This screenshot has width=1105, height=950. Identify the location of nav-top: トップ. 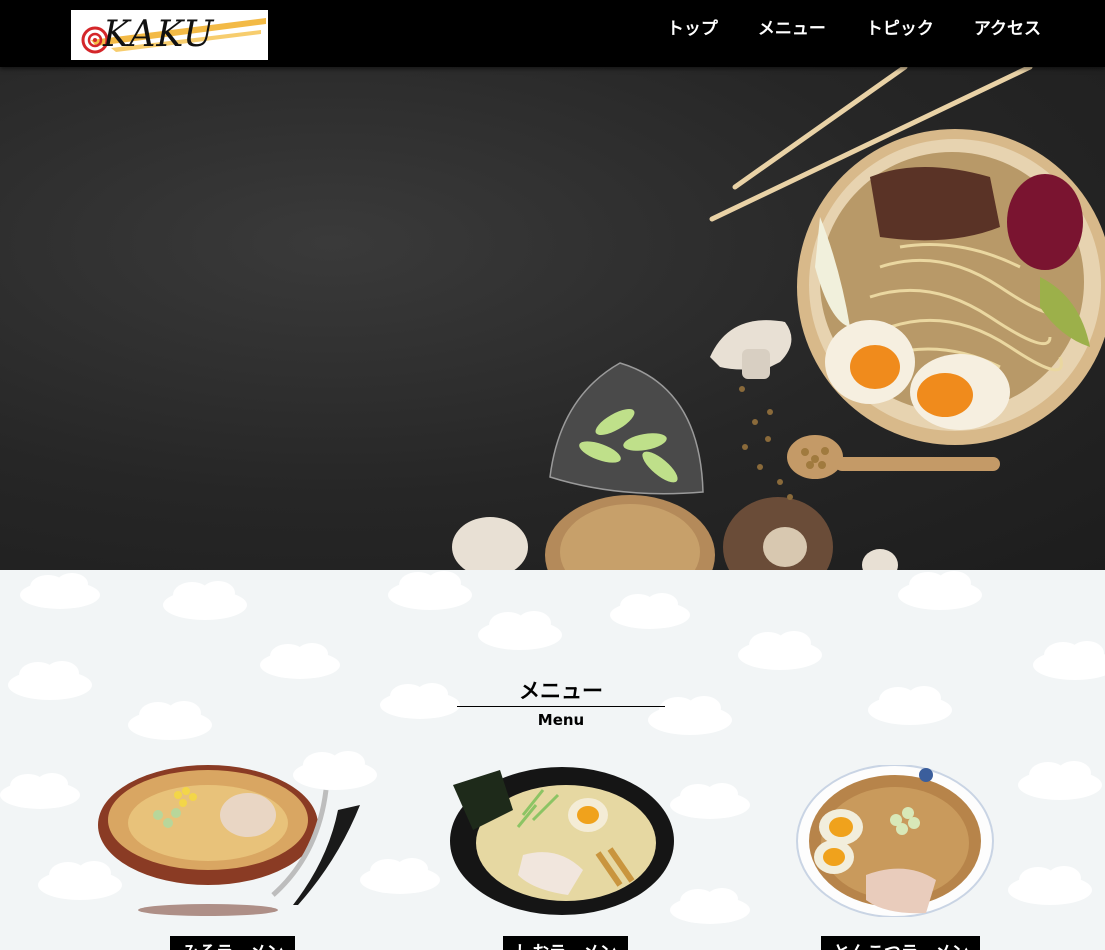
(692, 29).